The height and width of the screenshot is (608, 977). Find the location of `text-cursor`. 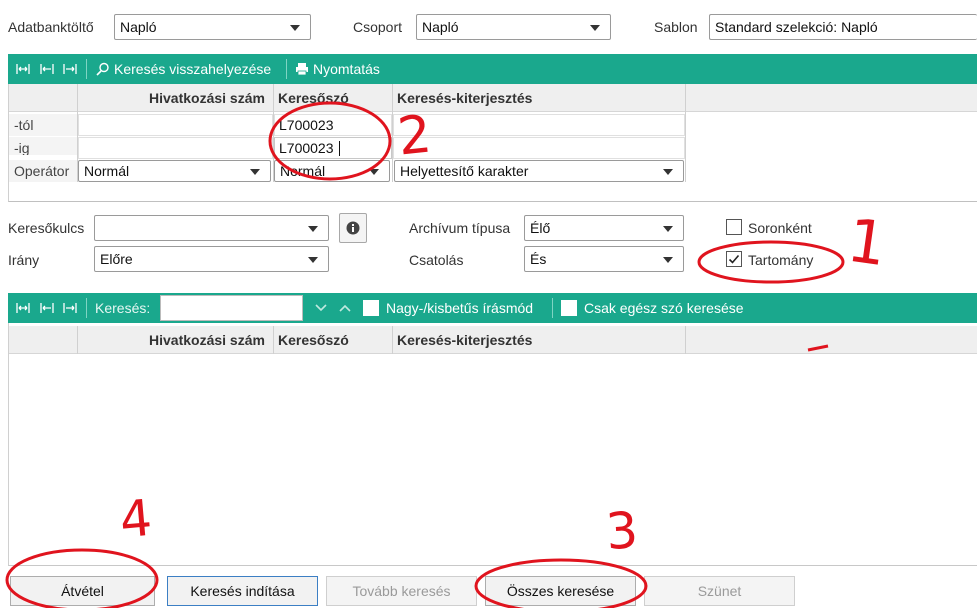

text-cursor is located at coordinates (339, 148).